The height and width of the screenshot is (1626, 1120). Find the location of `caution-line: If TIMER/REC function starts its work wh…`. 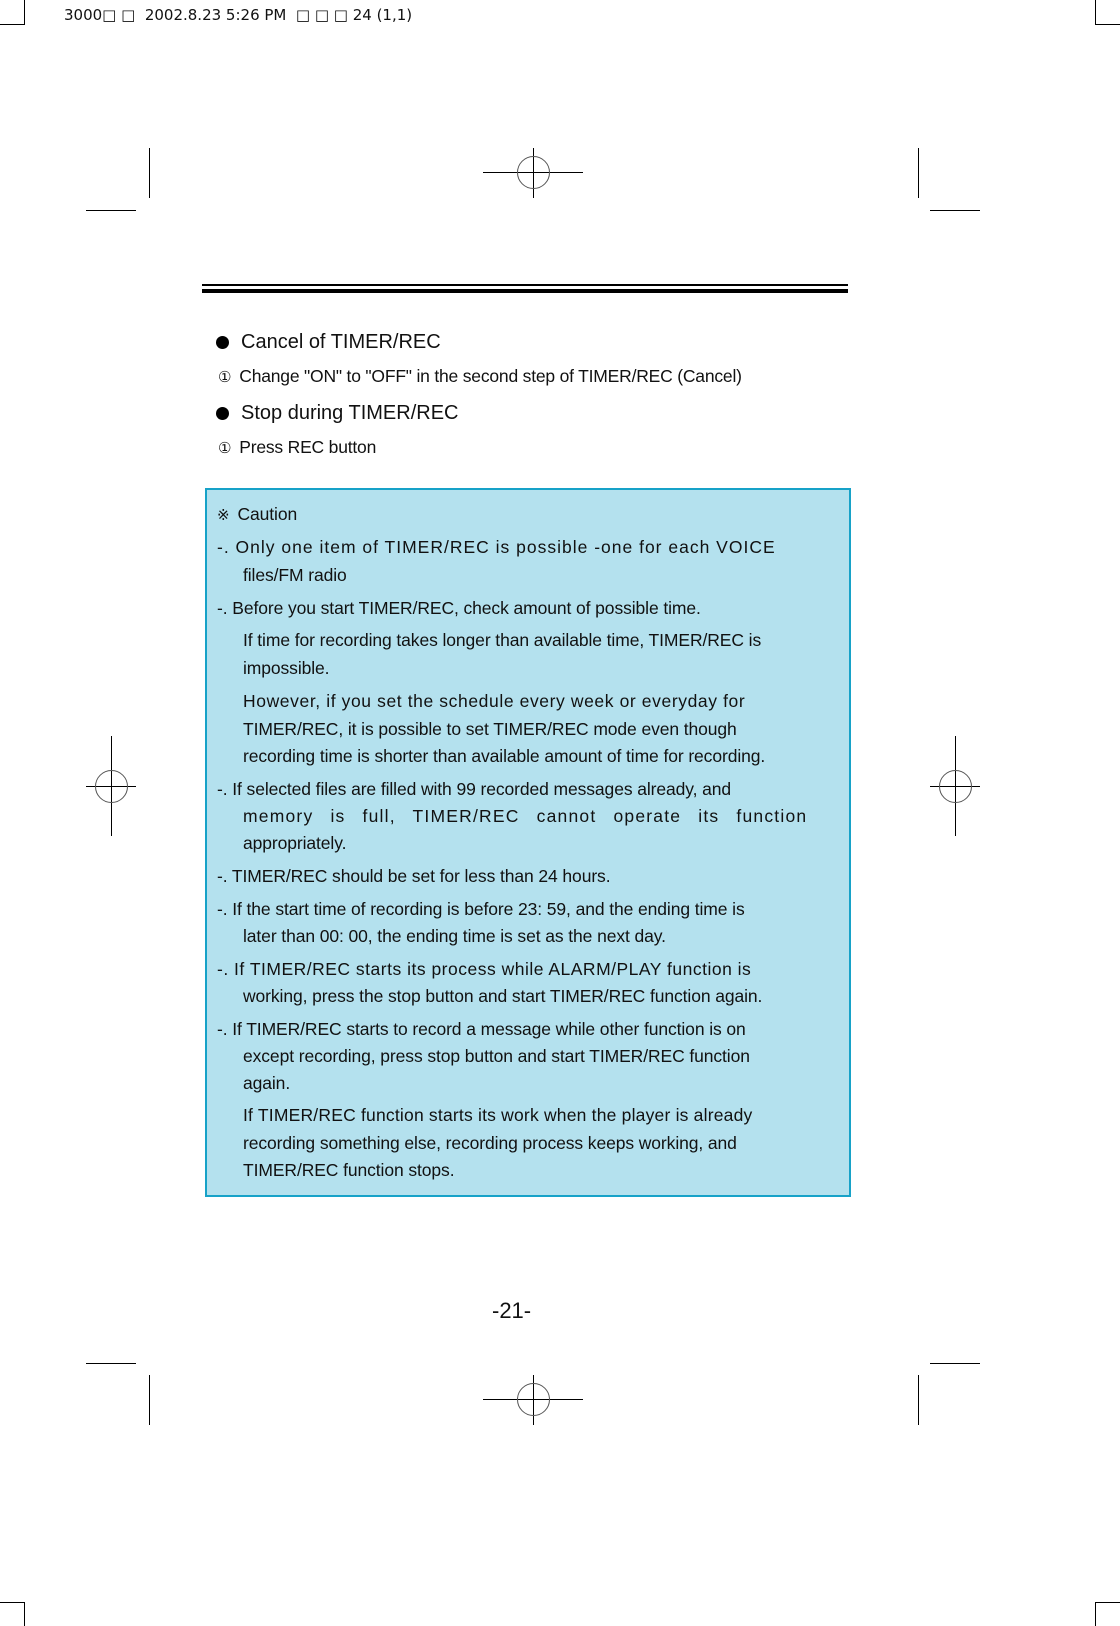

caution-line: If TIMER/REC function starts its work wh… is located at coordinates (498, 1115).